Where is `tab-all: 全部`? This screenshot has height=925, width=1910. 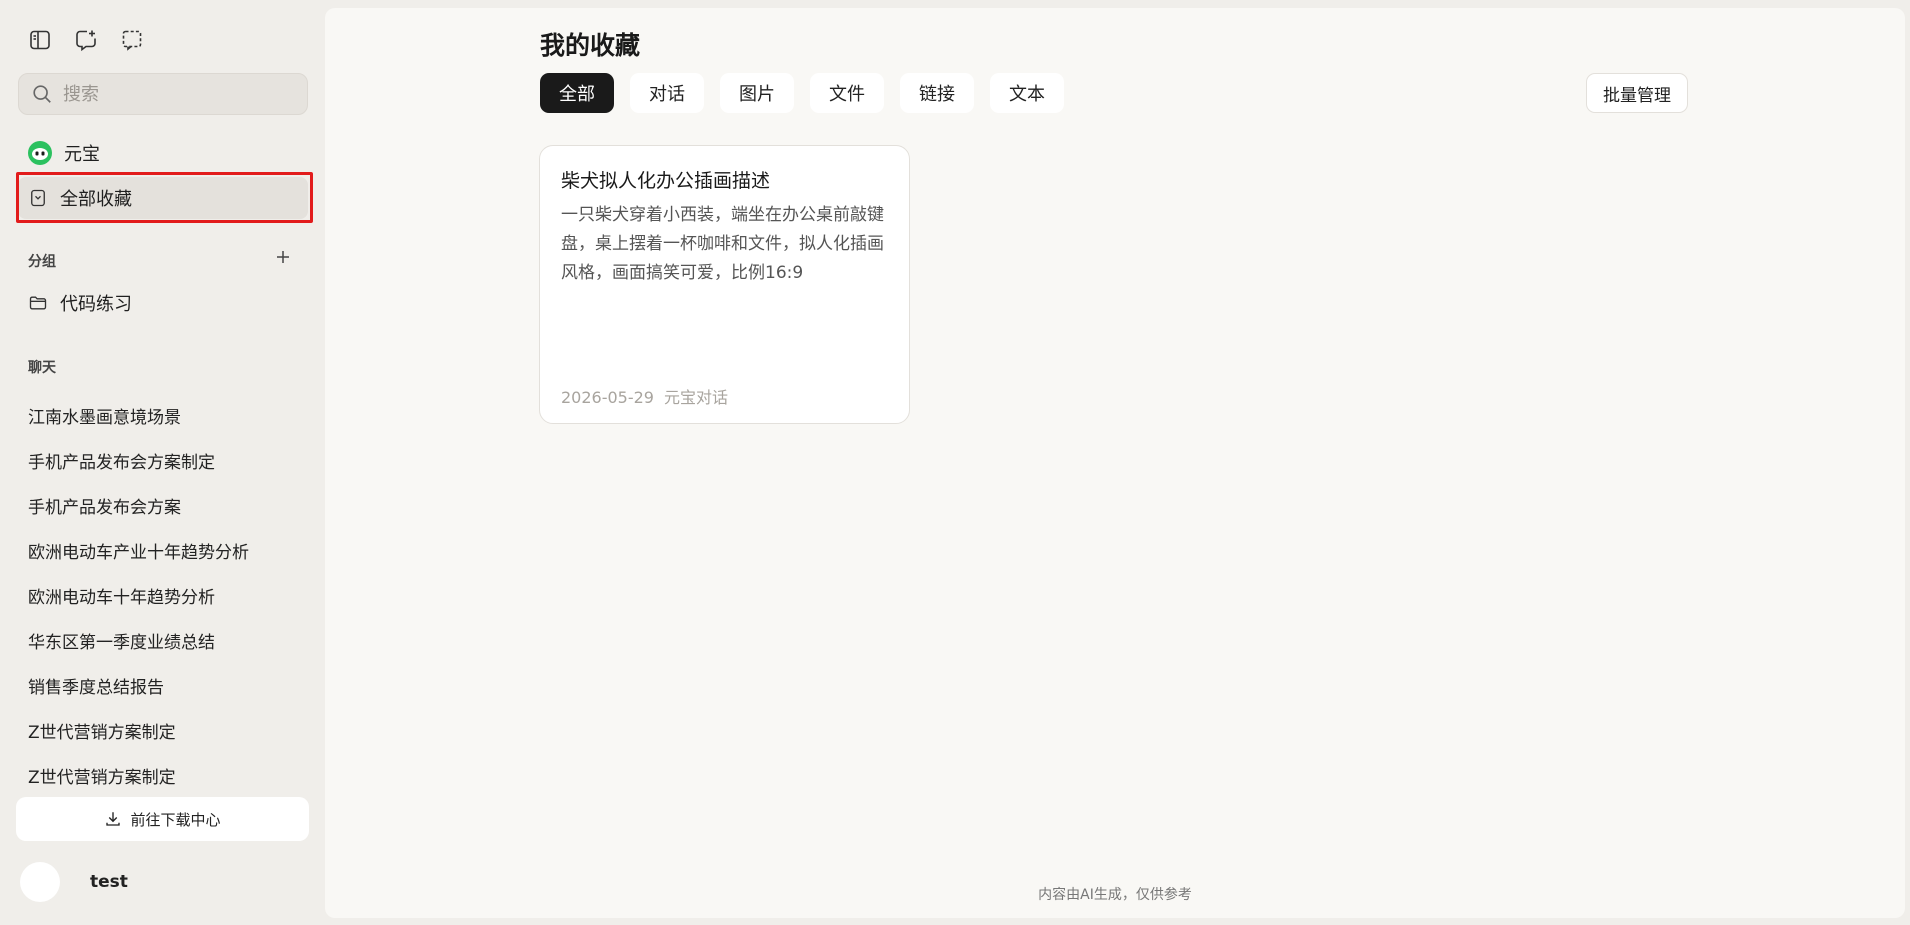
tab-all: 全部 is located at coordinates (577, 93).